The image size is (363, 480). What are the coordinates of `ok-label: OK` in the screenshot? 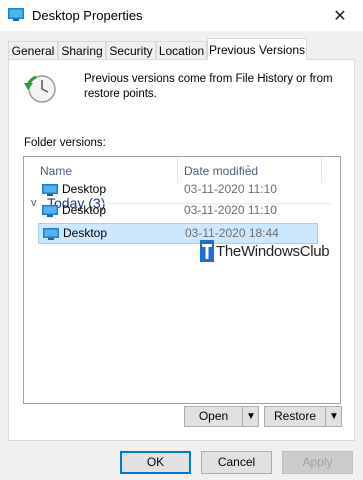 It's located at (155, 462).